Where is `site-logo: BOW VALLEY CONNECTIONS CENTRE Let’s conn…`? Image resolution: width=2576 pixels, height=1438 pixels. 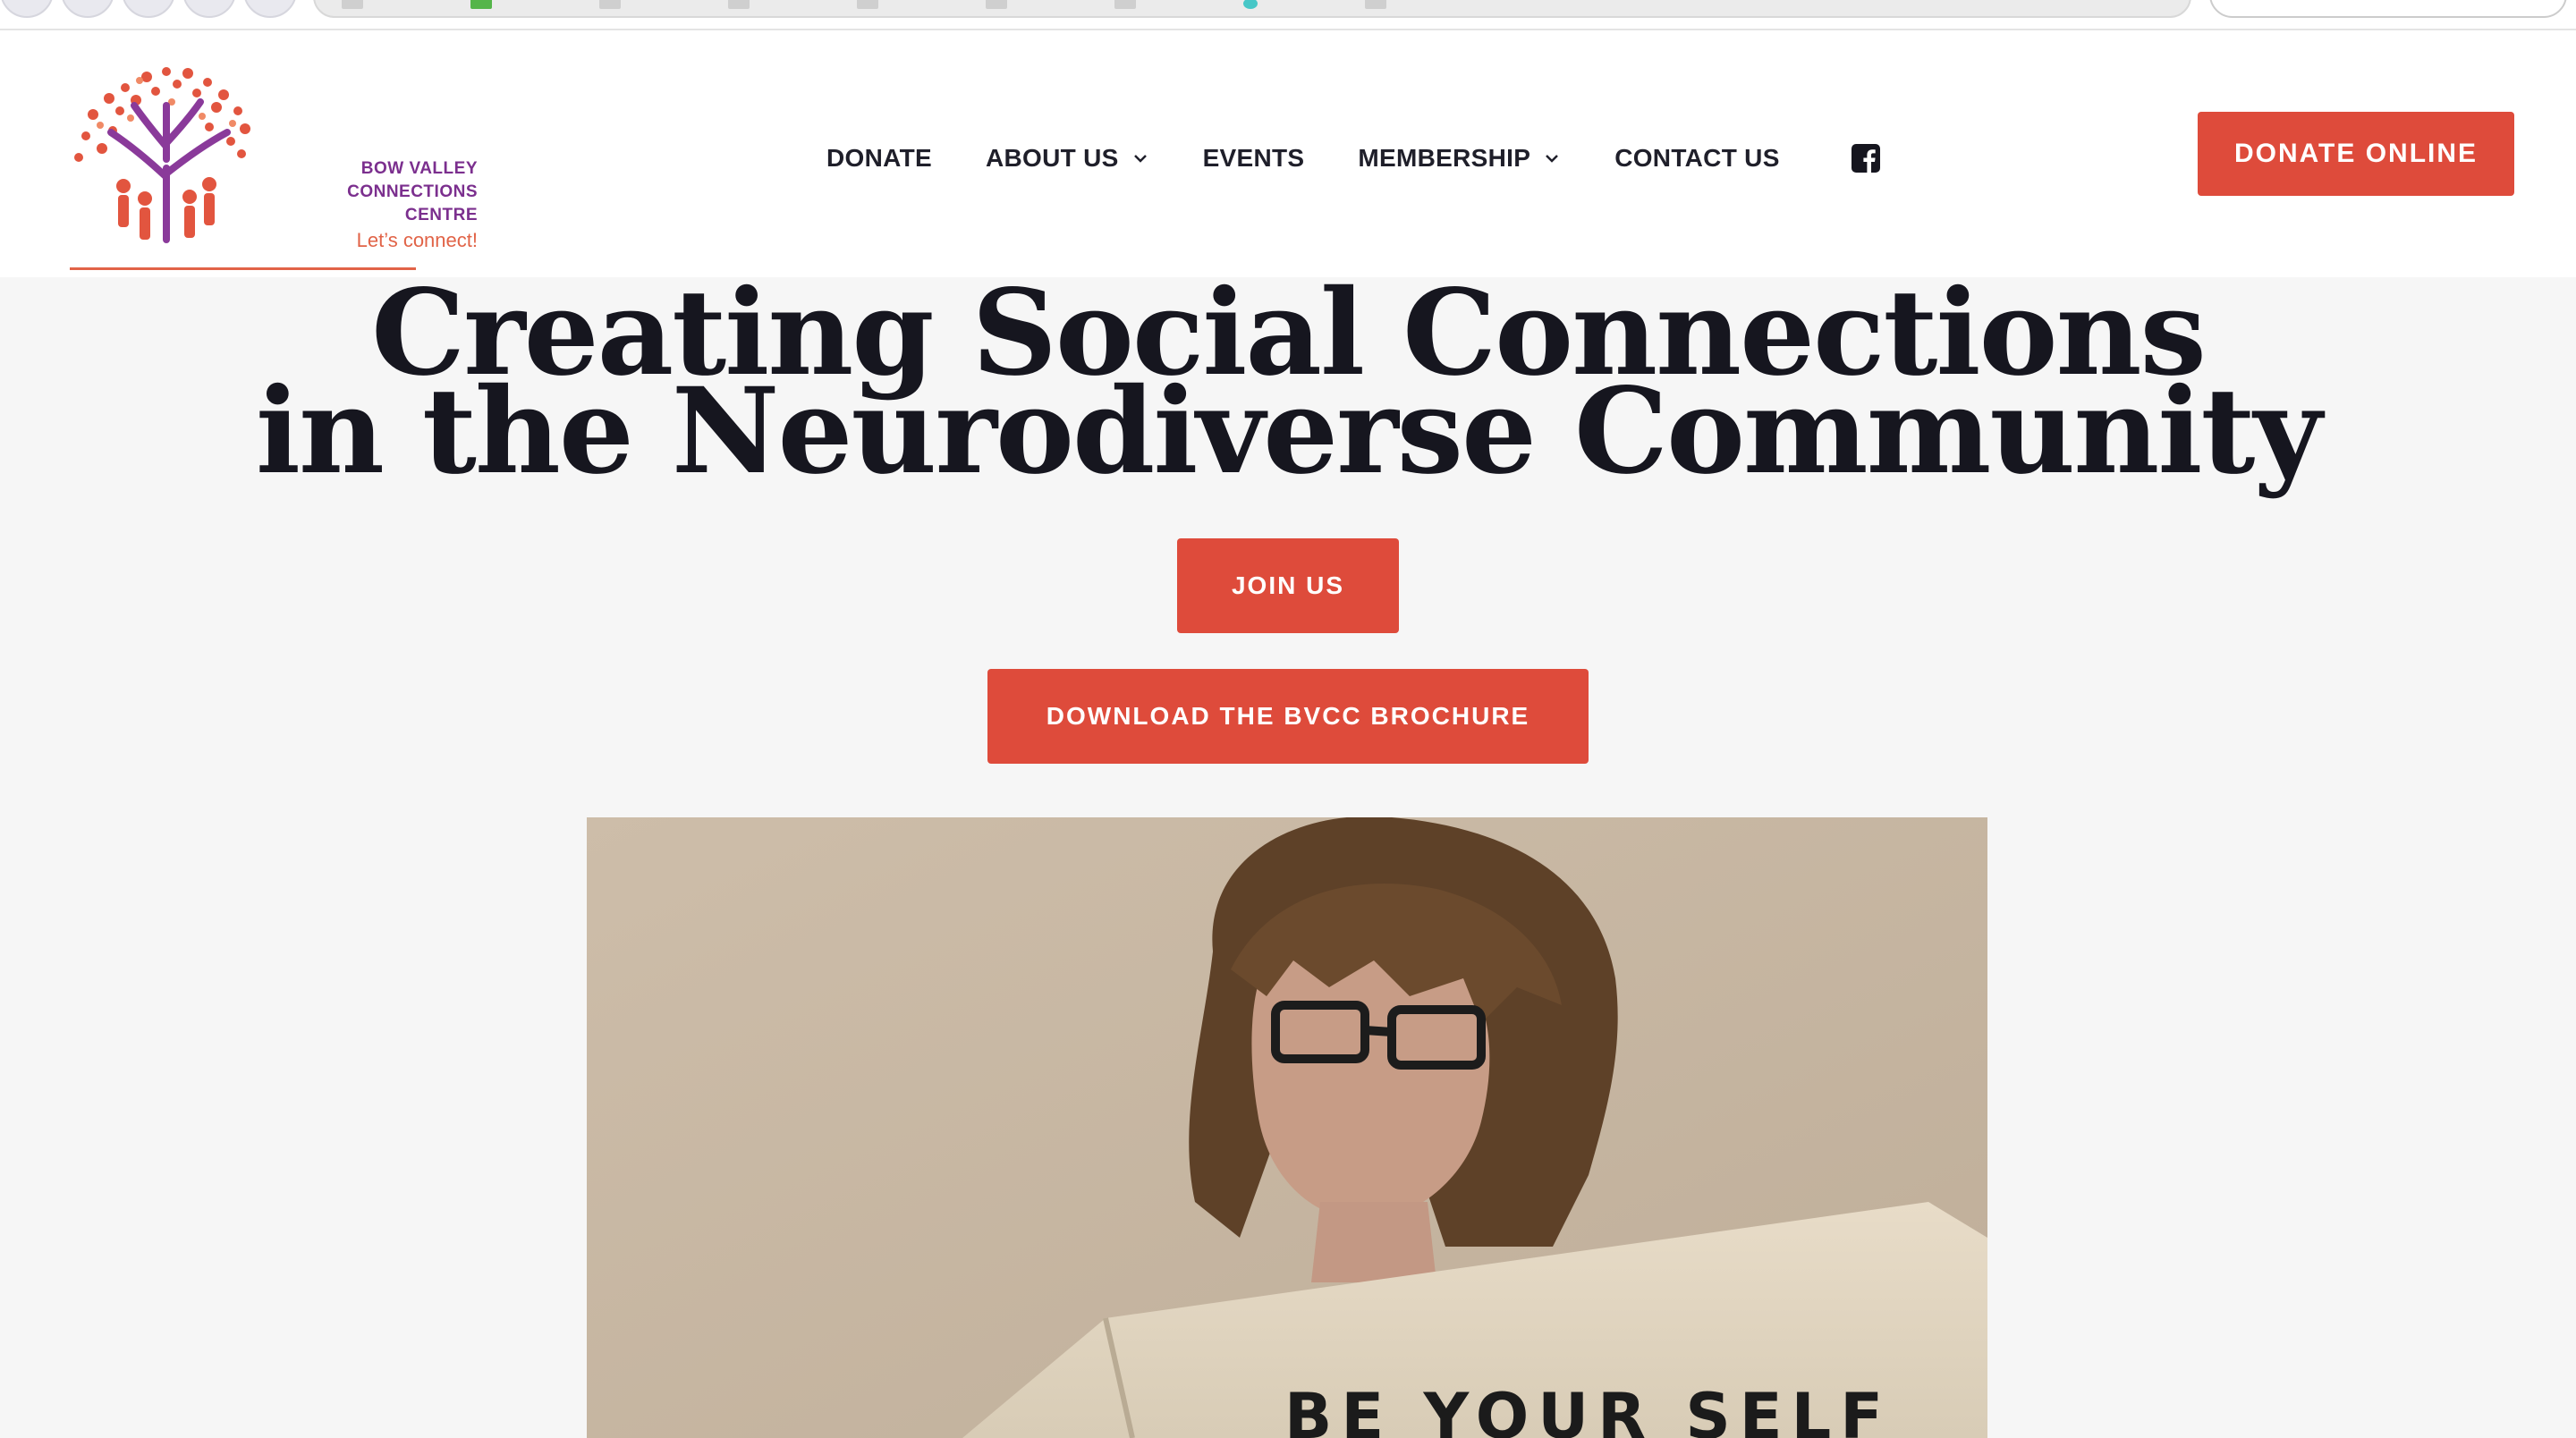
site-logo: BOW VALLEY CONNECTIONS CENTRE Let’s conn… is located at coordinates (272, 166).